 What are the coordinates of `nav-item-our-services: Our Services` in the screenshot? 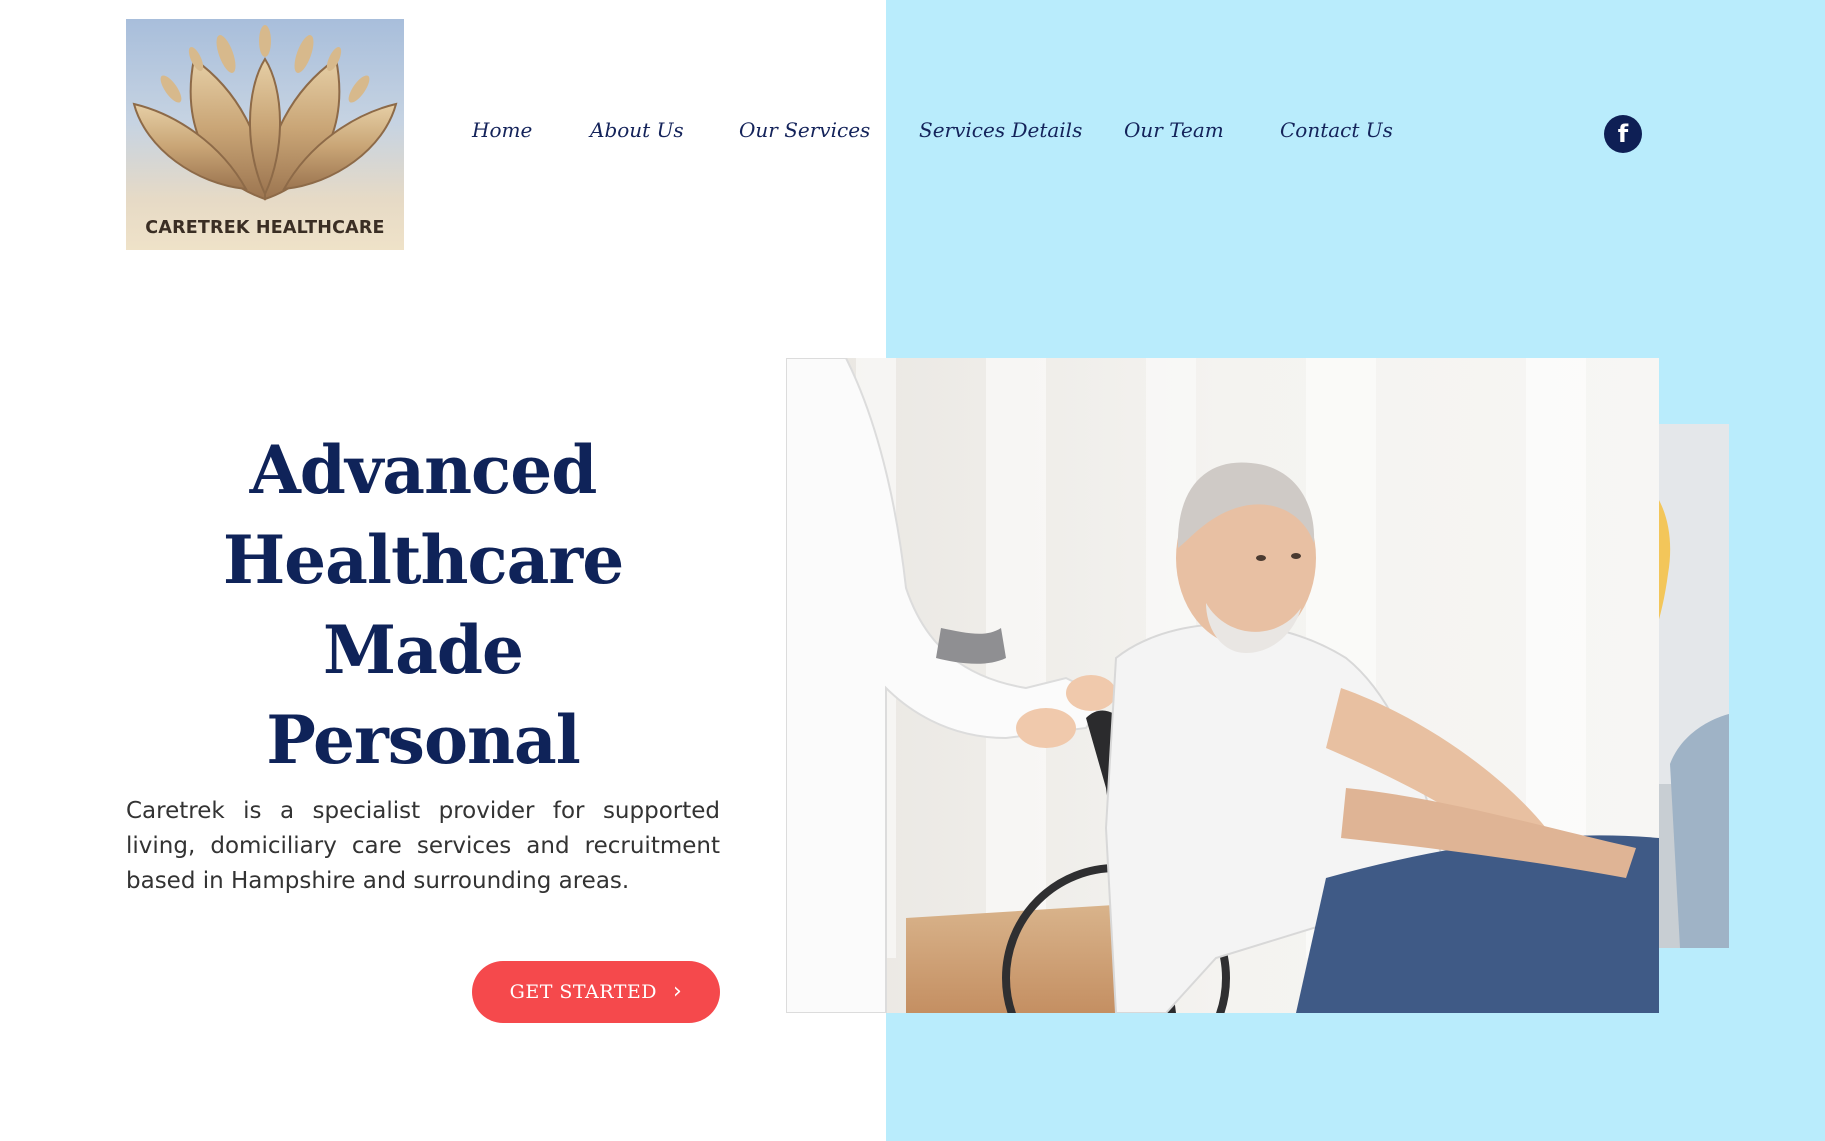 It's located at (804, 130).